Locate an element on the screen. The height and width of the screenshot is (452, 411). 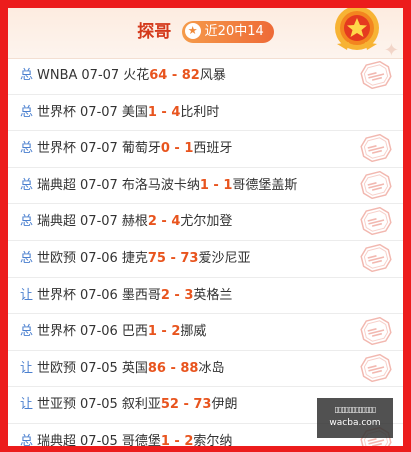
home-score: 0 is located at coordinates (165, 149).